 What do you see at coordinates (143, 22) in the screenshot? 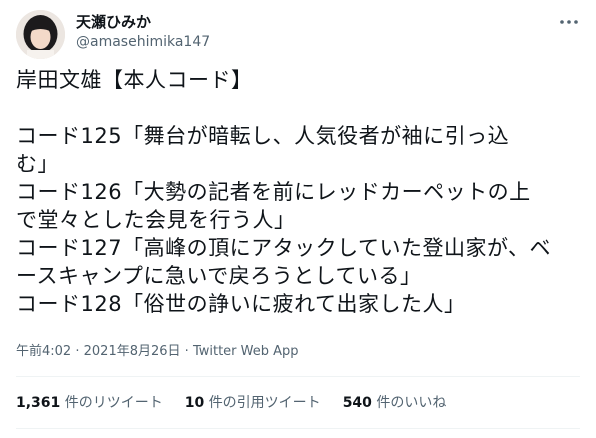
I see `author-display-name: 天瀬ひみか` at bounding box center [143, 22].